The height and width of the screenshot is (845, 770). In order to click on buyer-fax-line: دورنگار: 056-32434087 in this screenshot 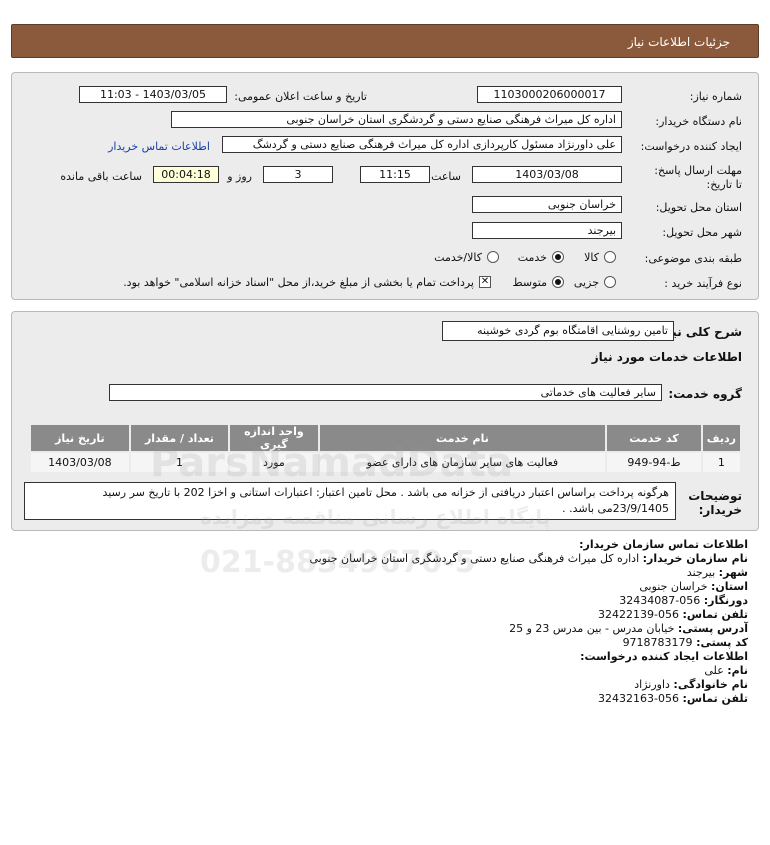, I will do `click(683, 600)`.